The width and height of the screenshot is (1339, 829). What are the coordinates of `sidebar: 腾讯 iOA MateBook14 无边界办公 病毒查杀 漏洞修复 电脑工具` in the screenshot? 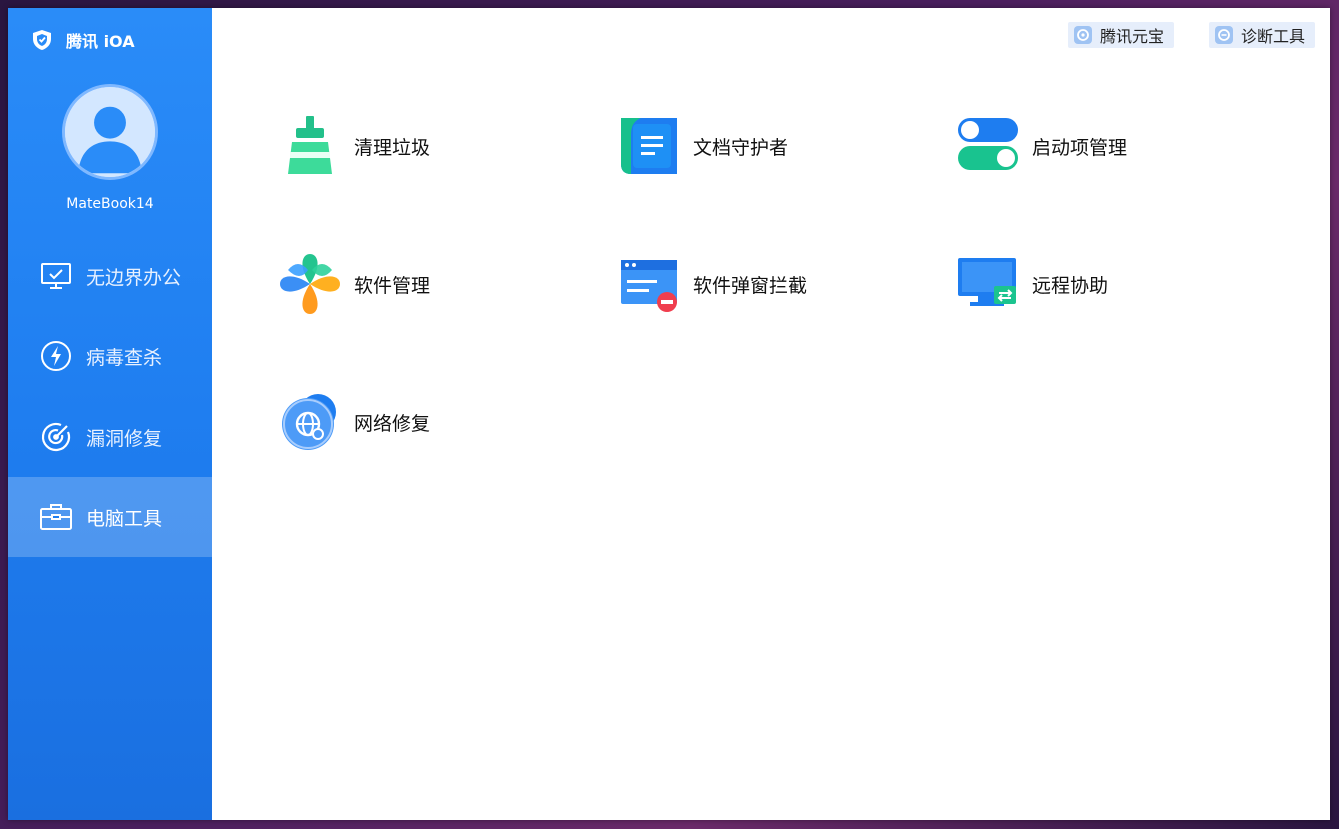 It's located at (110, 414).